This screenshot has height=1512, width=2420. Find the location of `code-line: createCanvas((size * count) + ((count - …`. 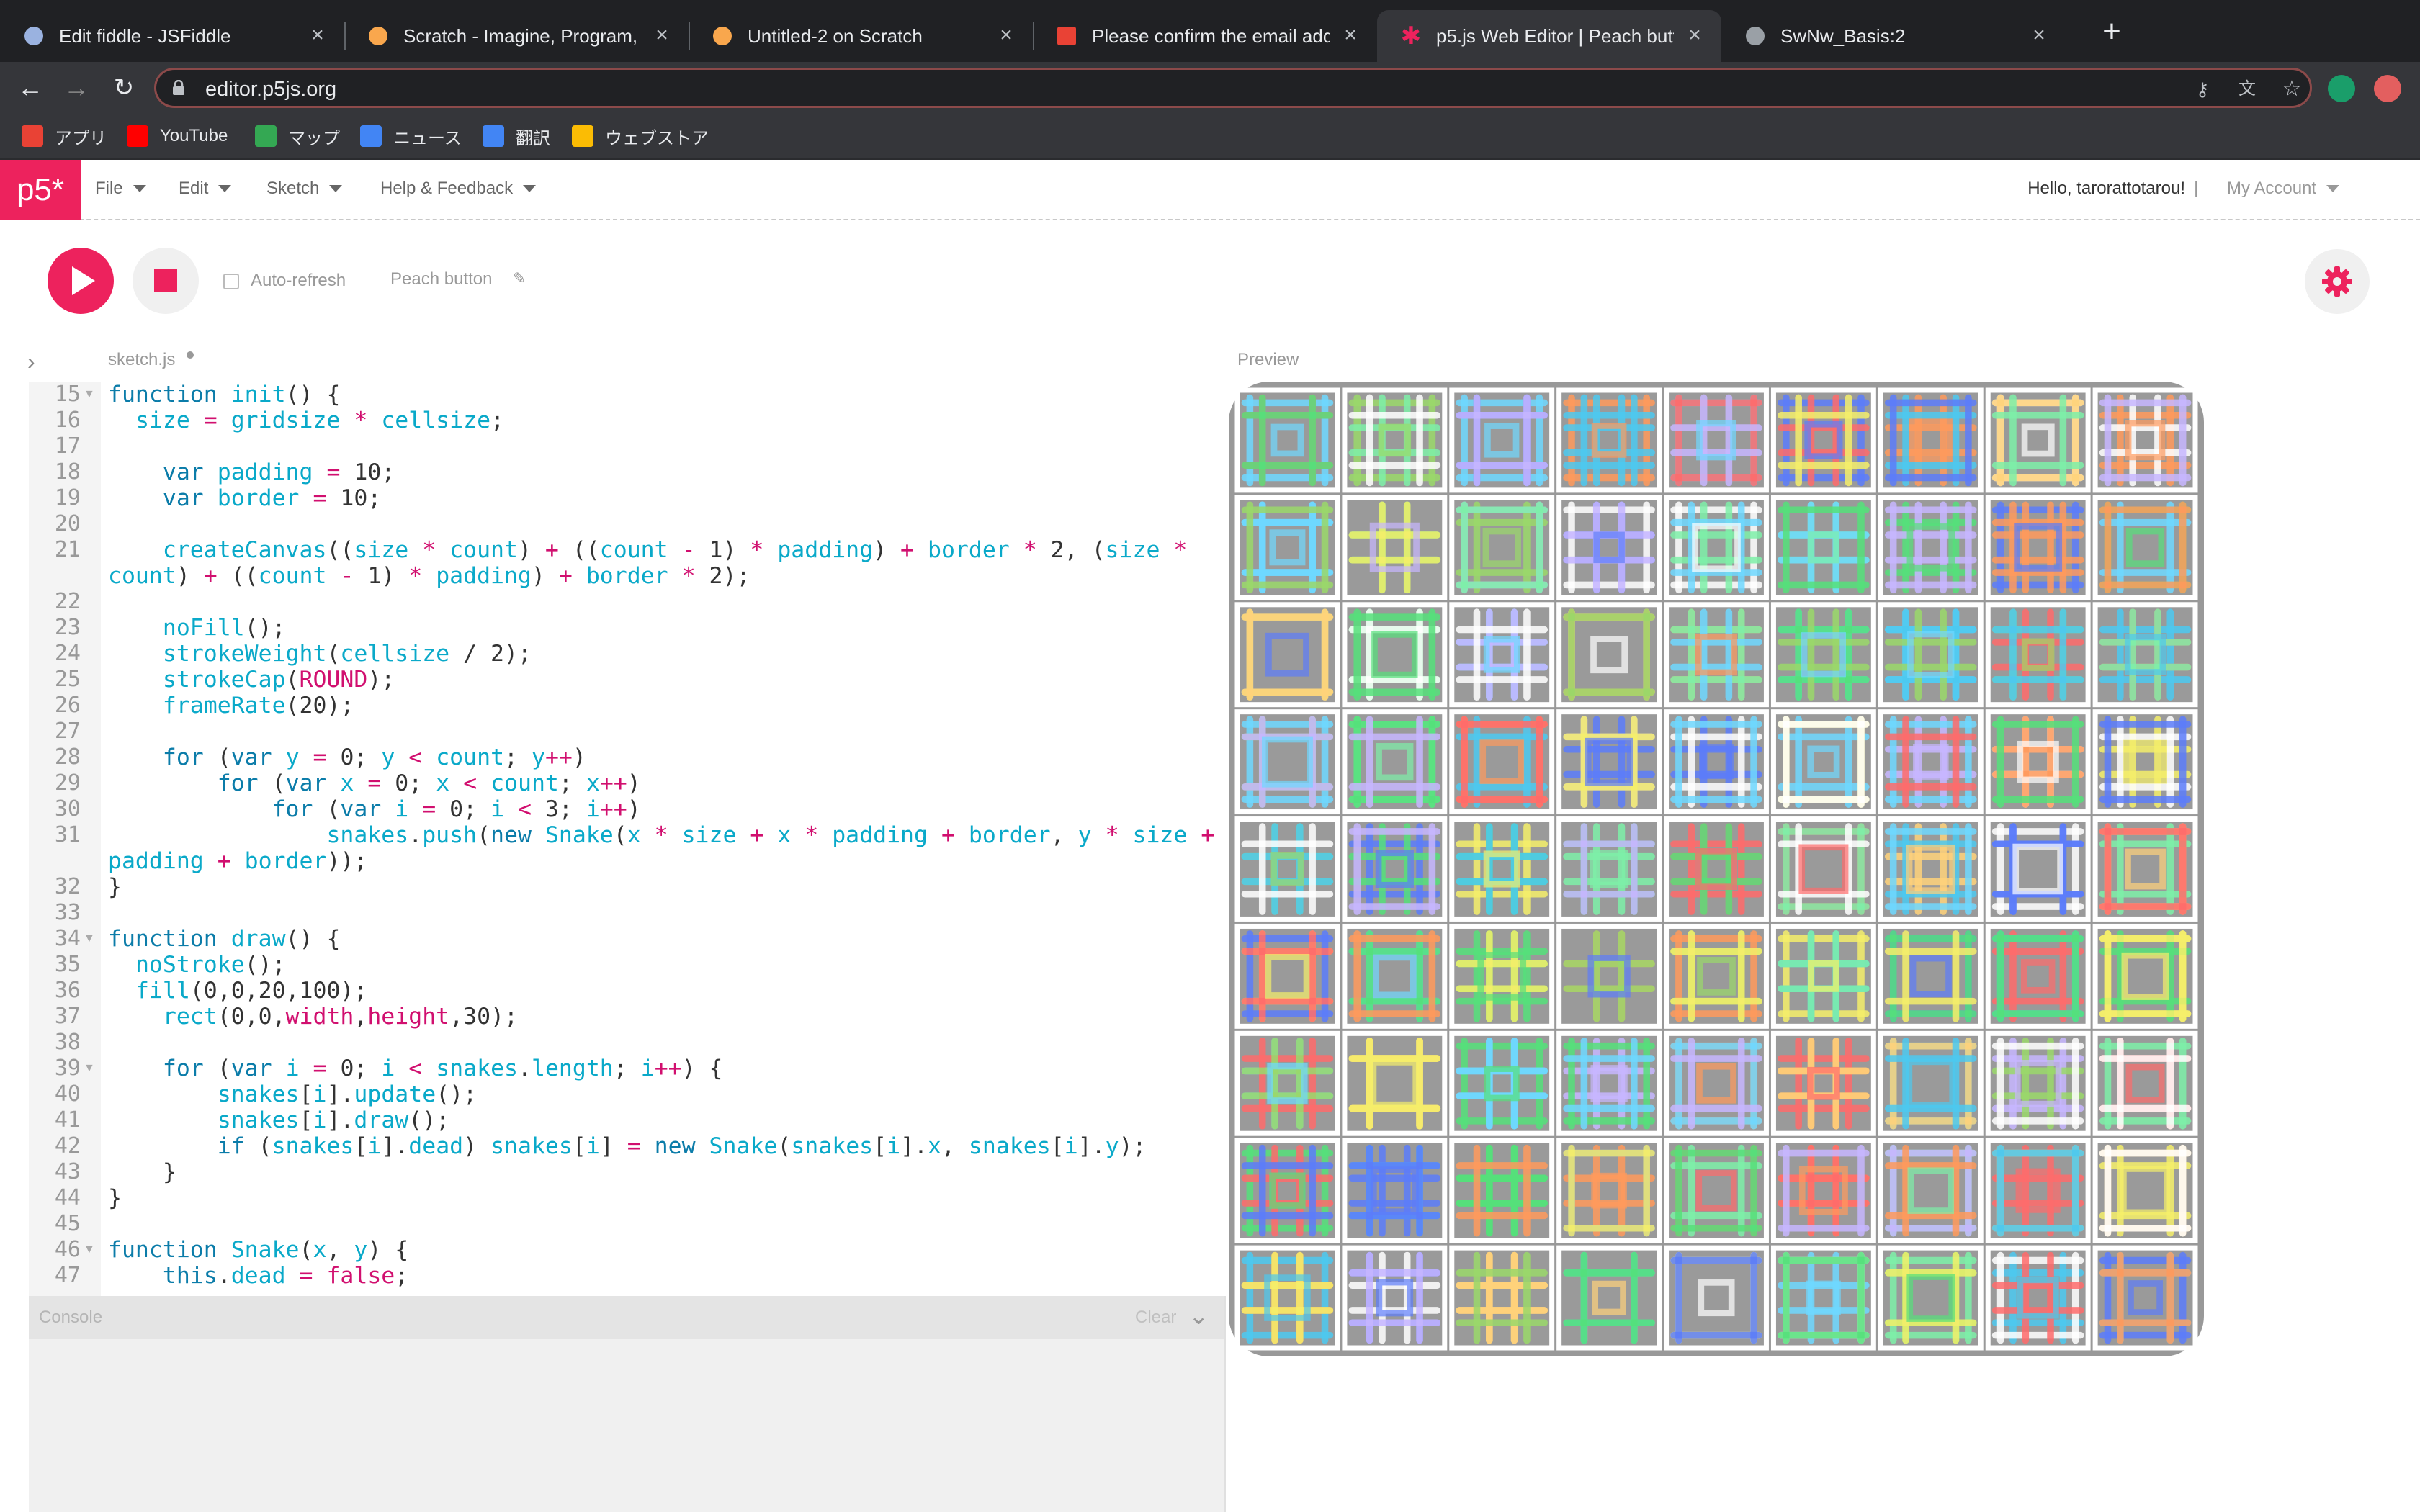

code-line: createCanvas((size * count) + ((count - … is located at coordinates (647, 550).